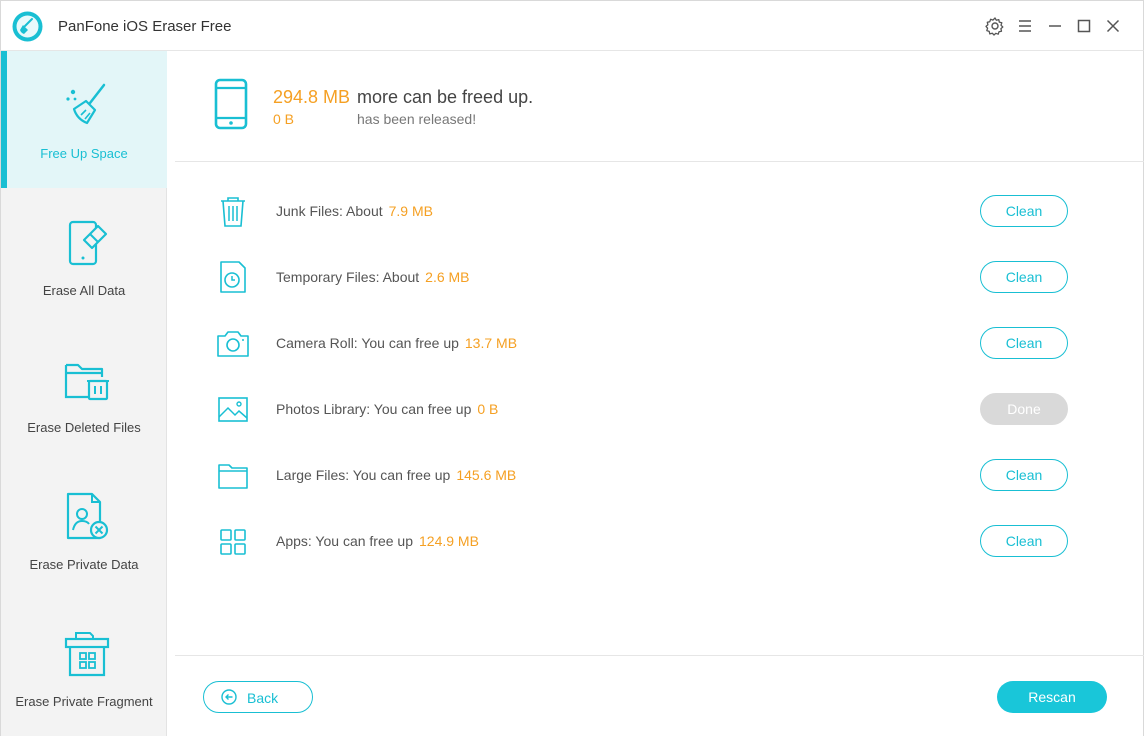 This screenshot has height=736, width=1144. Describe the element at coordinates (233, 344) in the screenshot. I see `camera-icon` at that location.